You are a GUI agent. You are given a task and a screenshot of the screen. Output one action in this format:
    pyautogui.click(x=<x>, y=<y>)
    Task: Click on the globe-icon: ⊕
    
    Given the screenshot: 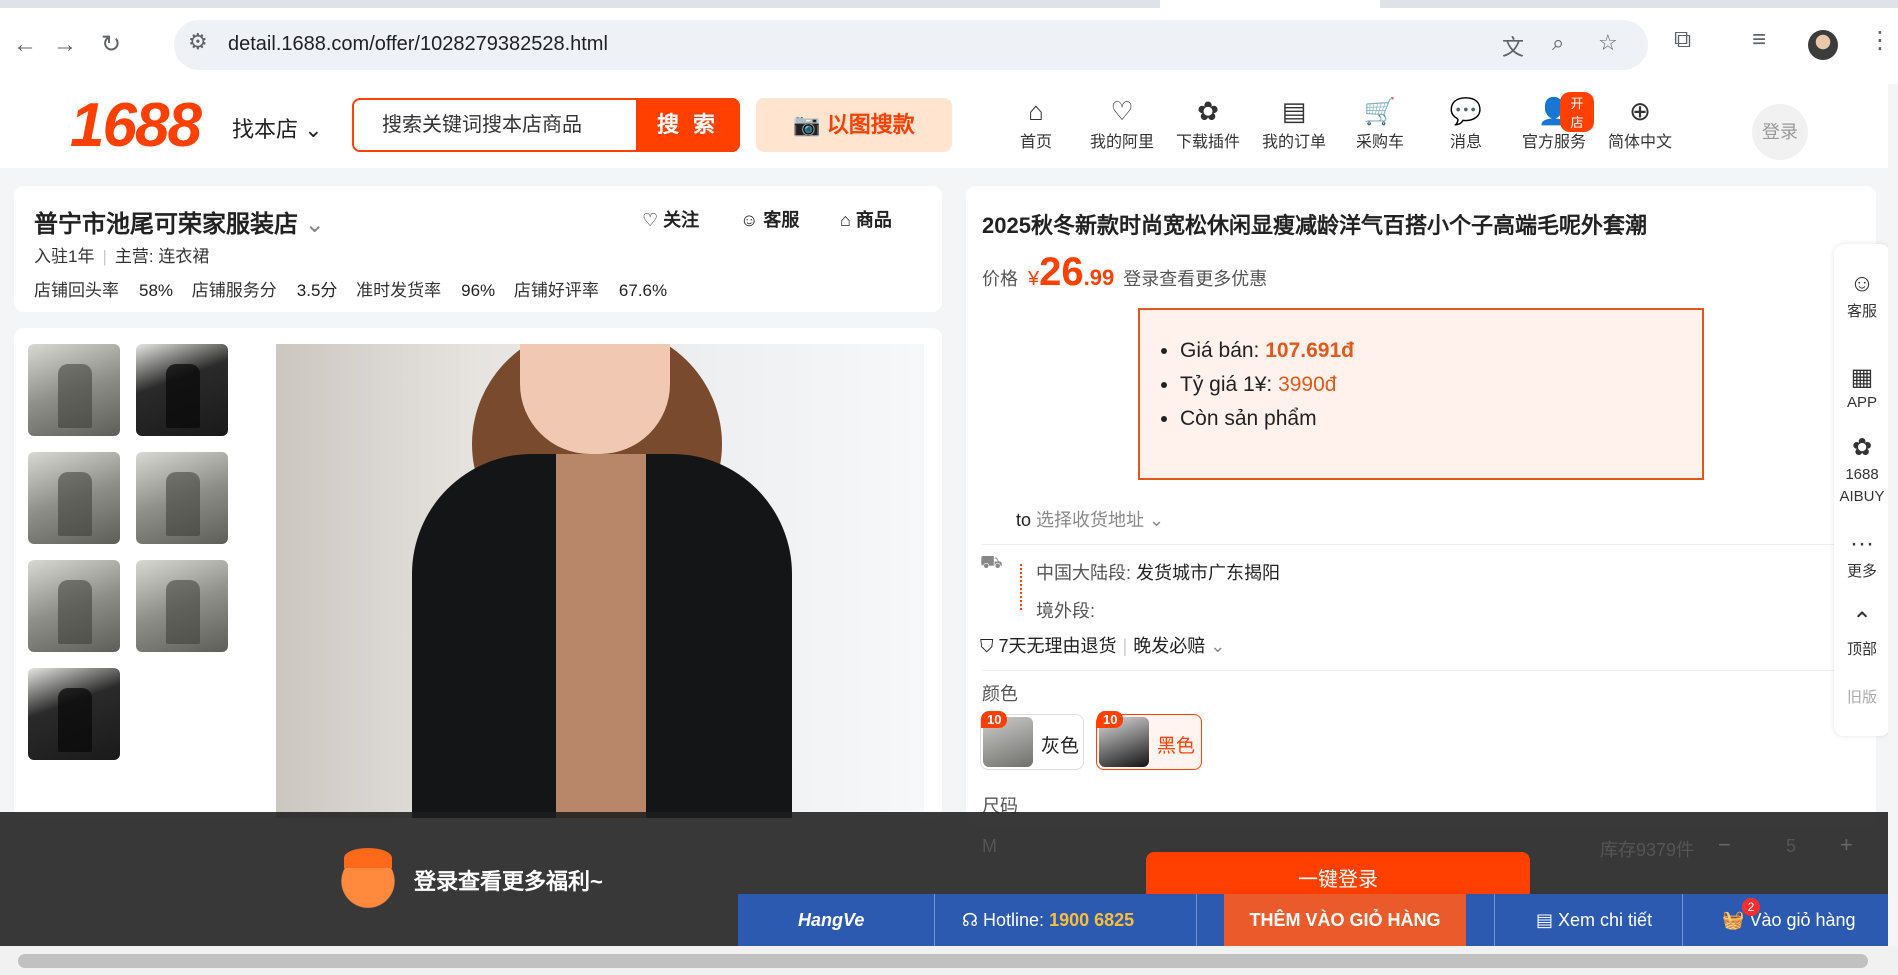 What is the action you would take?
    pyautogui.click(x=1640, y=111)
    